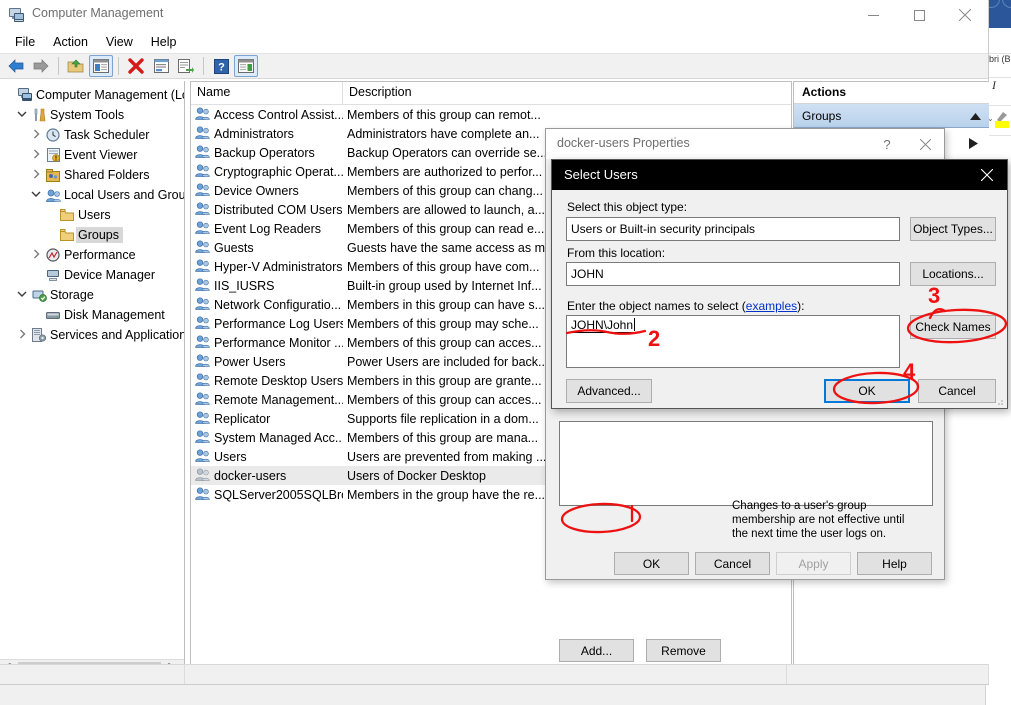  Describe the element at coordinates (733, 341) in the screenshot. I see `object-names-input: JOHN\John` at that location.